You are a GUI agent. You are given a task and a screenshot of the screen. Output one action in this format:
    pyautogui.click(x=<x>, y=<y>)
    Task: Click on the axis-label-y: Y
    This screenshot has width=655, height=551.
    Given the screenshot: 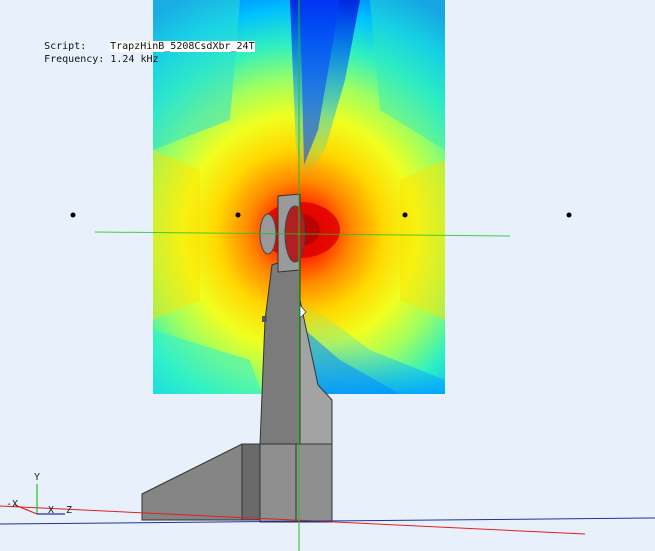 What is the action you would take?
    pyautogui.click(x=37, y=477)
    